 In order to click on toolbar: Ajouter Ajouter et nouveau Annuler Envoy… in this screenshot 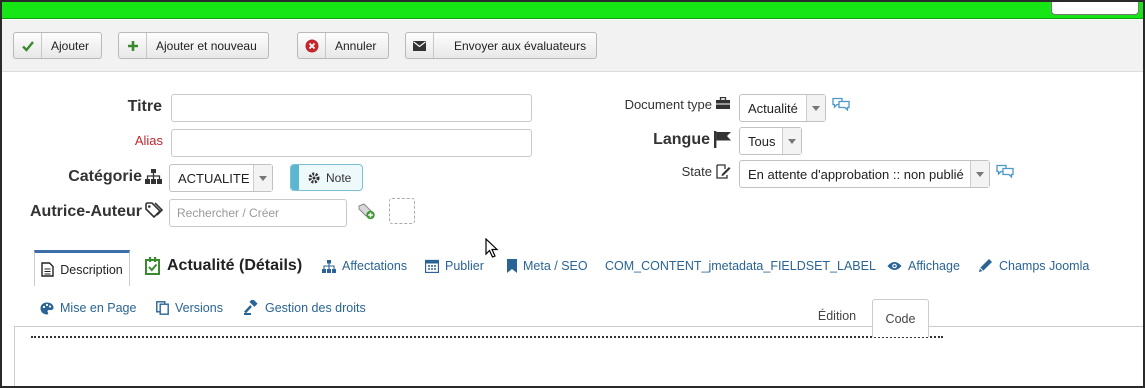, I will do `click(572, 46)`.